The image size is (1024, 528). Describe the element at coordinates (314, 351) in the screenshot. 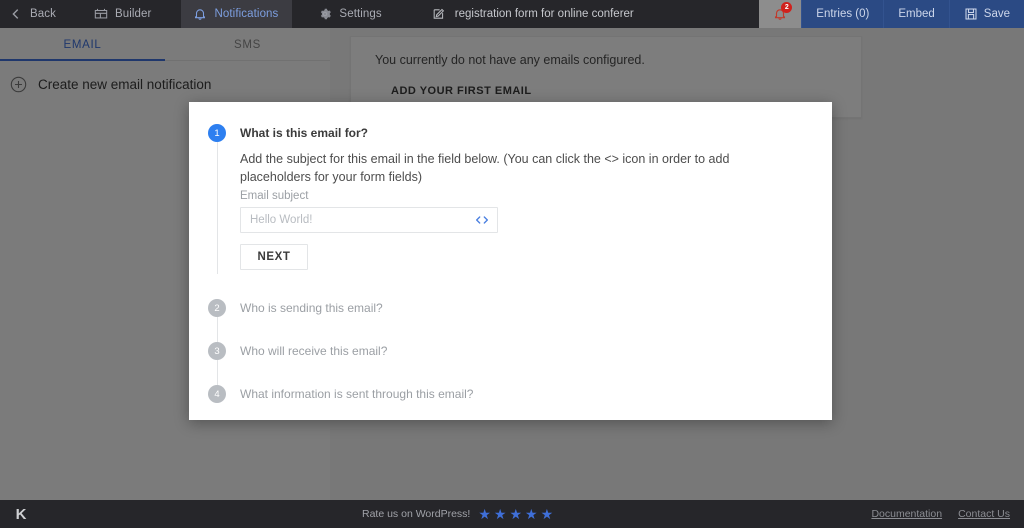

I see `step-3-title: Who will receive this email?` at that location.